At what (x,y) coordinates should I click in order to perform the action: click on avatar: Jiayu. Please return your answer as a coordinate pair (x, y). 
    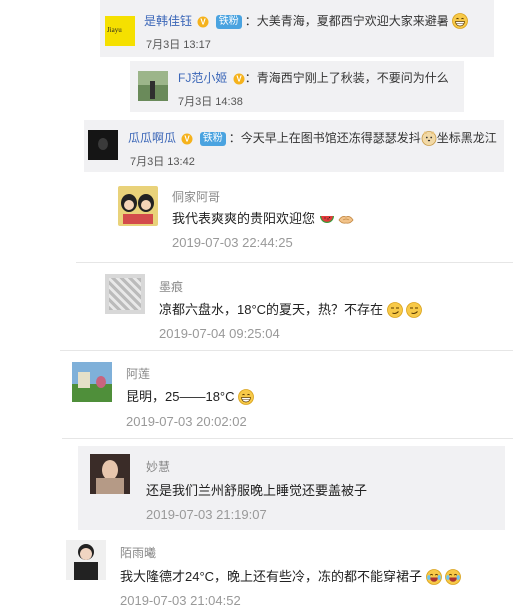
    Looking at the image, I should click on (120, 31).